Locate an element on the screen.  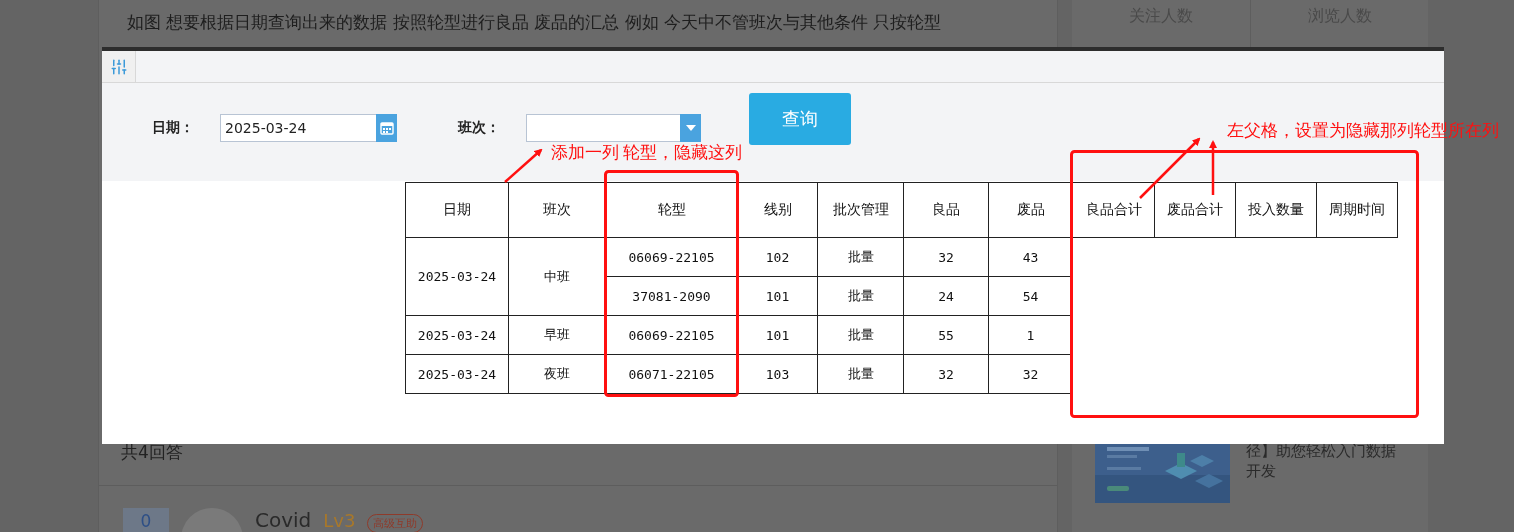
promo-text: 开发 is located at coordinates (1321, 471).